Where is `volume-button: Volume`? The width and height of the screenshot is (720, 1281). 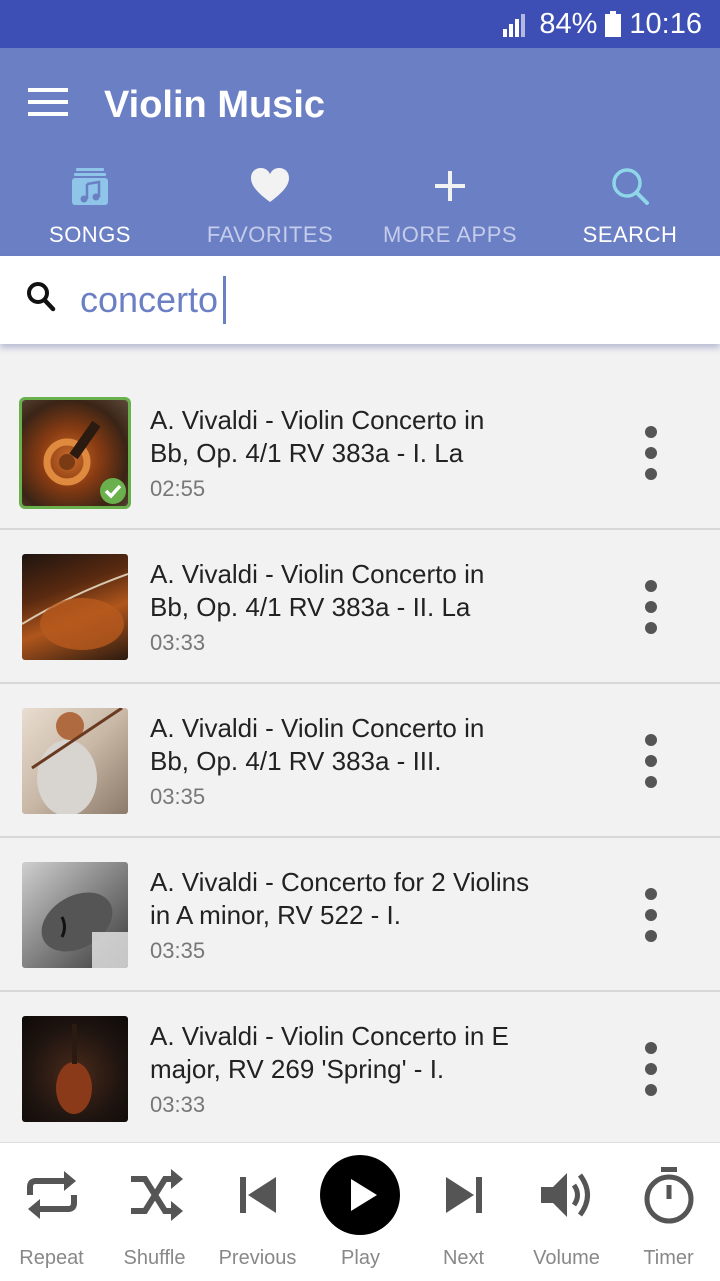
volume-button: Volume is located at coordinates (566, 1212).